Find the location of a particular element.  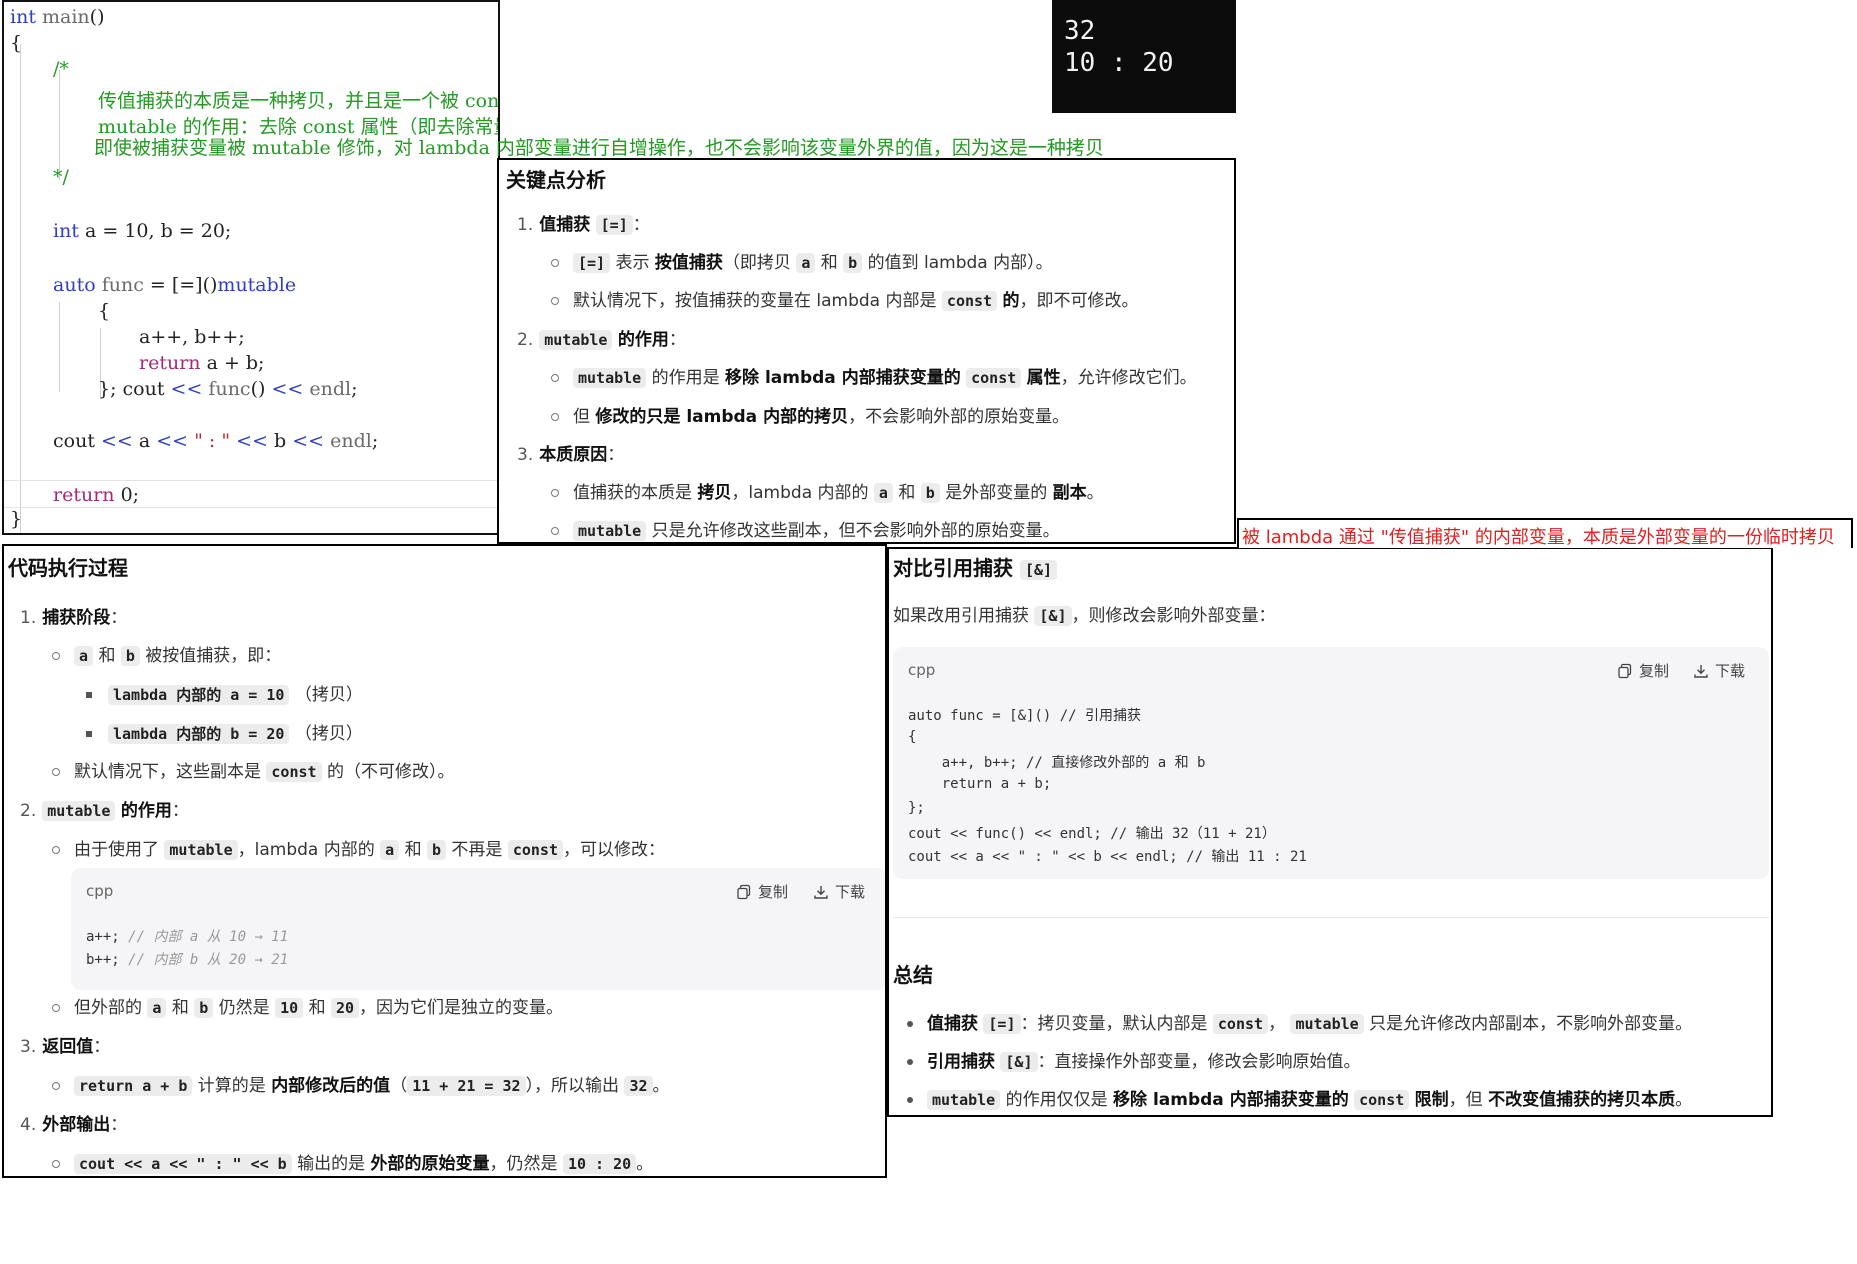

key-item-3-sub-1: 值捕获的本质是 拷贝，lambda 内部的 a 和 b 是外部变量的 副本。 is located at coordinates (827, 490).